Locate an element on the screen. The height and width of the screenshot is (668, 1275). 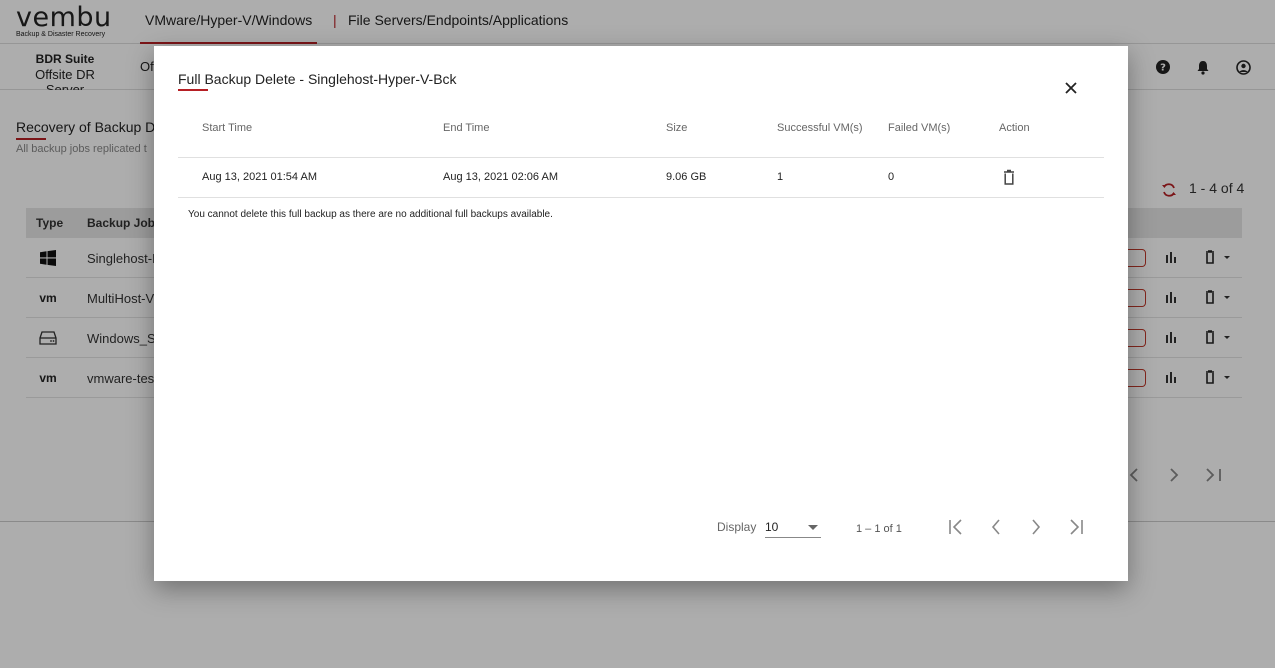
column-failed-vms: Failed VM(s) is located at coordinates (919, 128).